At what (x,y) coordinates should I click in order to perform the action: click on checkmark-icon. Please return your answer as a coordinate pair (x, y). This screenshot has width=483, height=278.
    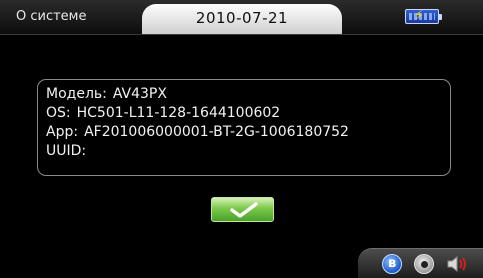
    Looking at the image, I should click on (244, 210).